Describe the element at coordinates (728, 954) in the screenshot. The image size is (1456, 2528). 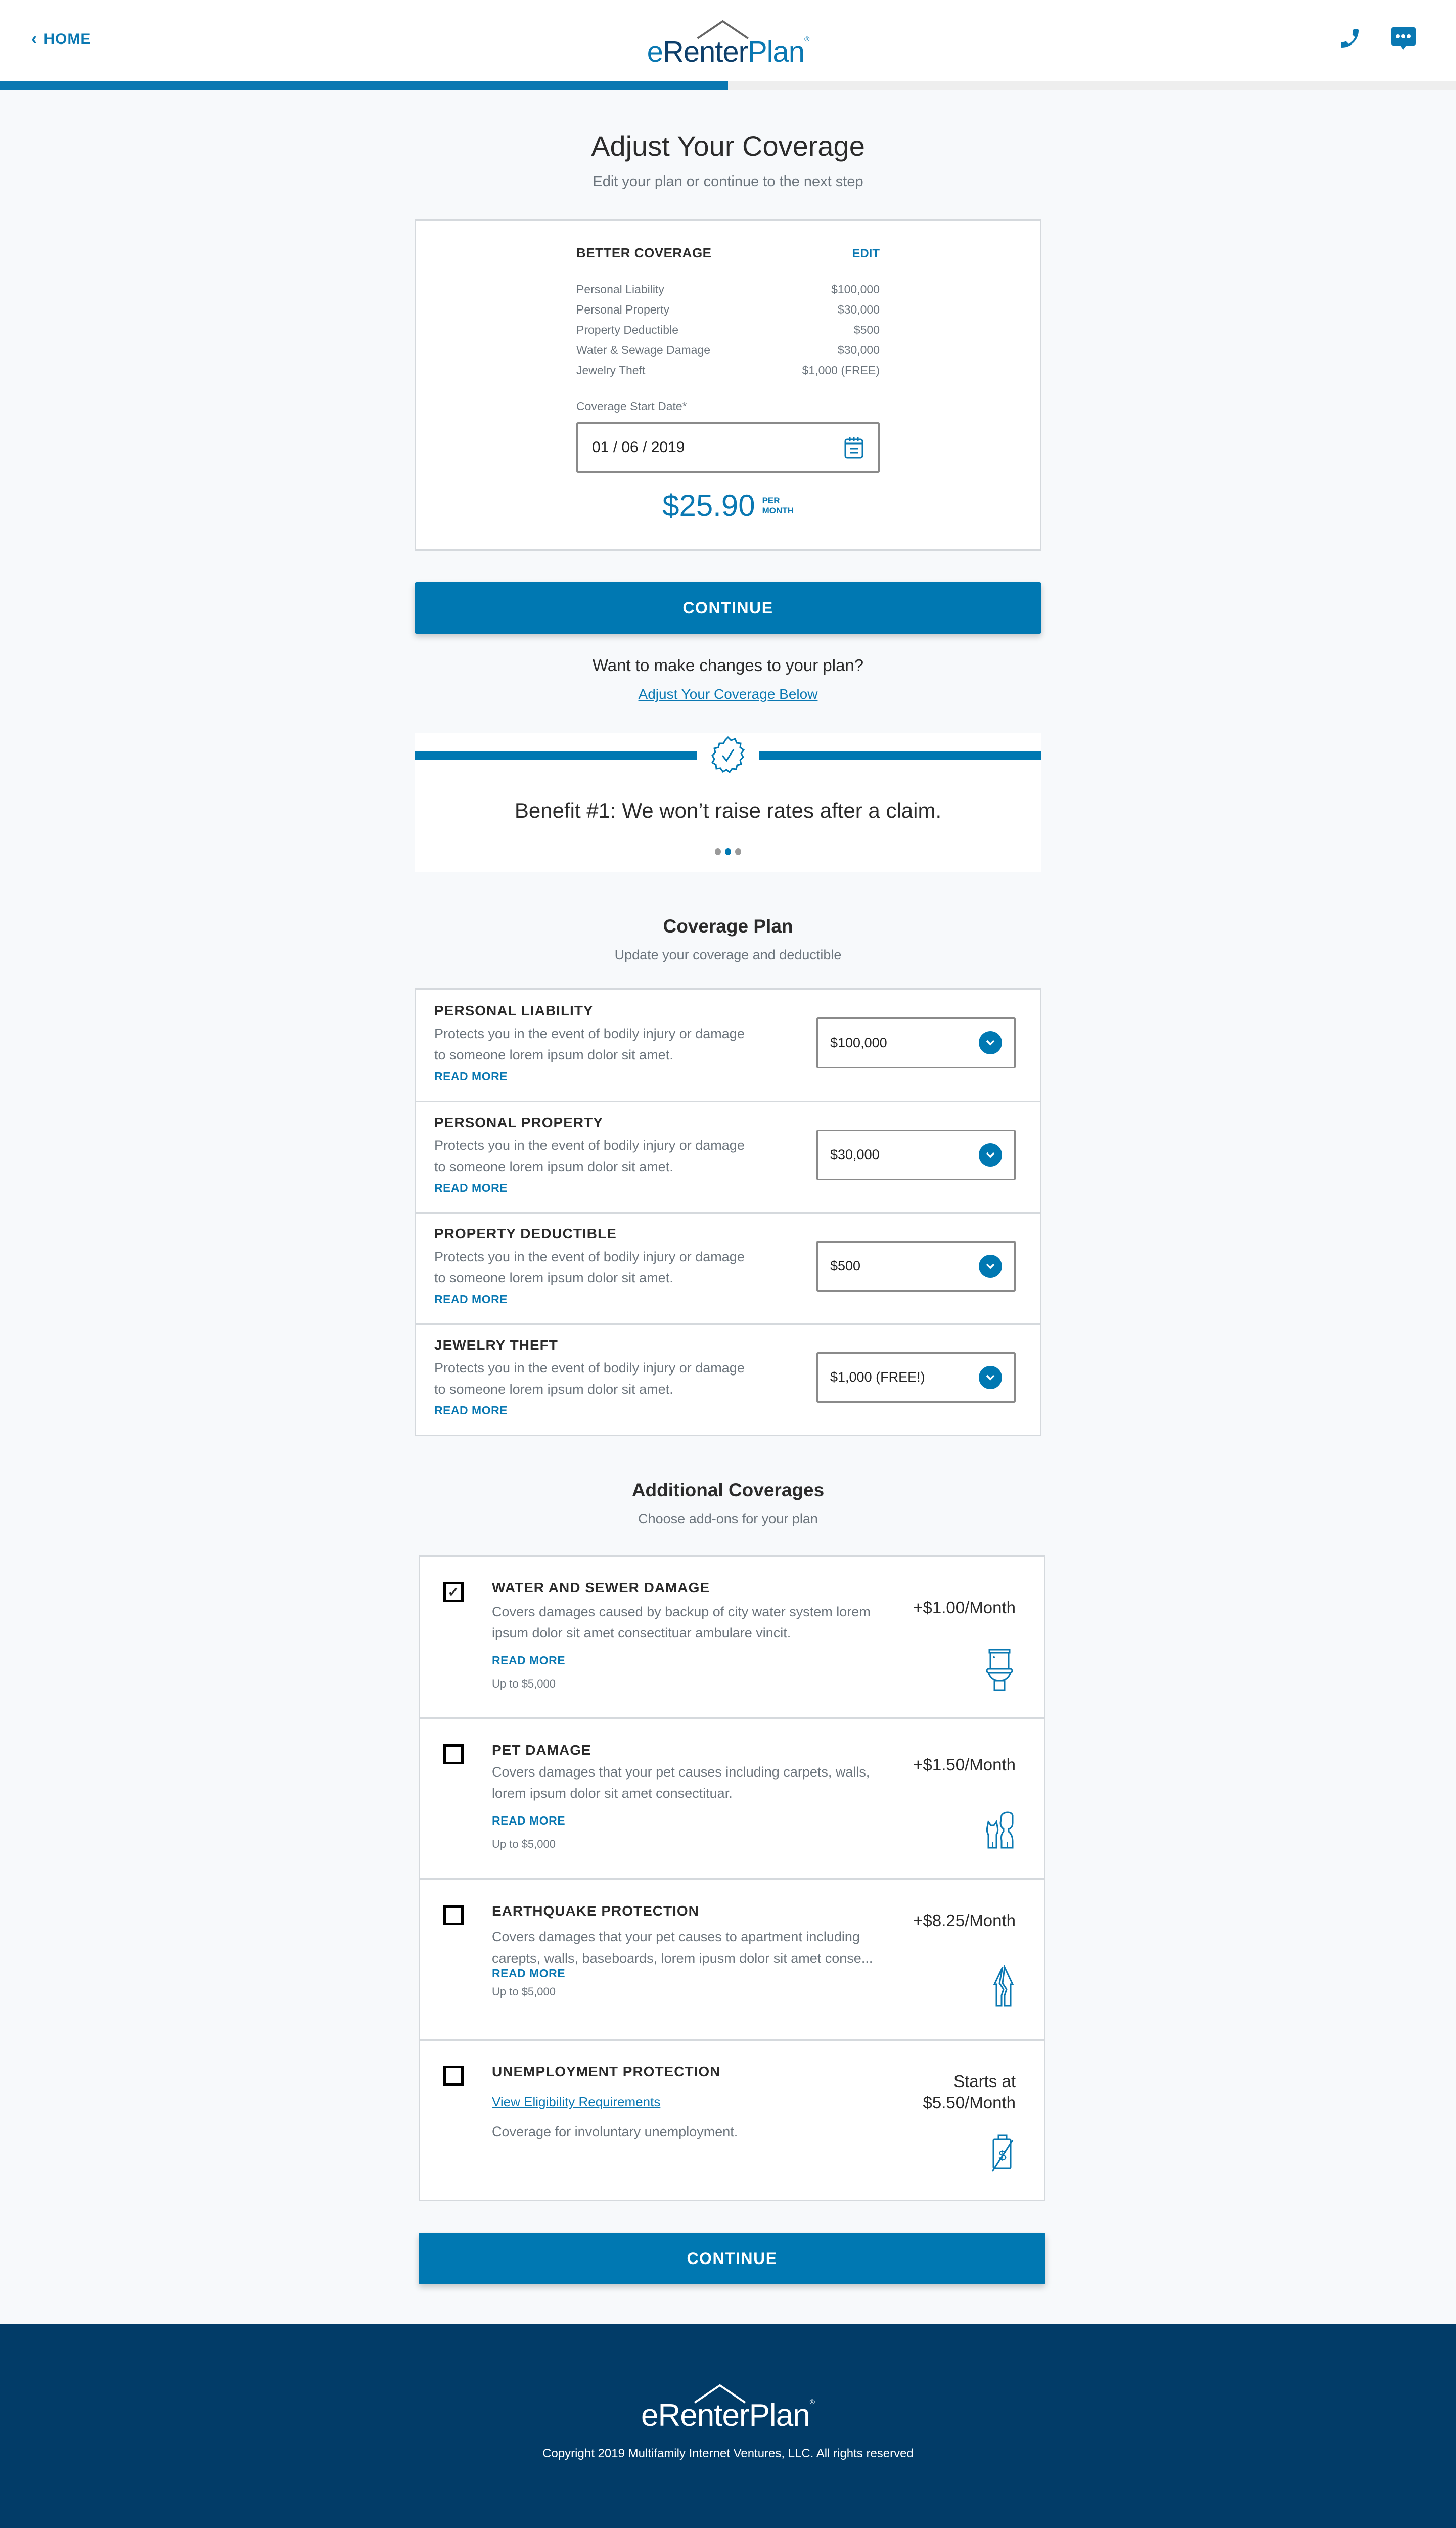
I see `coverage-plan-subtitle: Update your coverage and deductible` at that location.